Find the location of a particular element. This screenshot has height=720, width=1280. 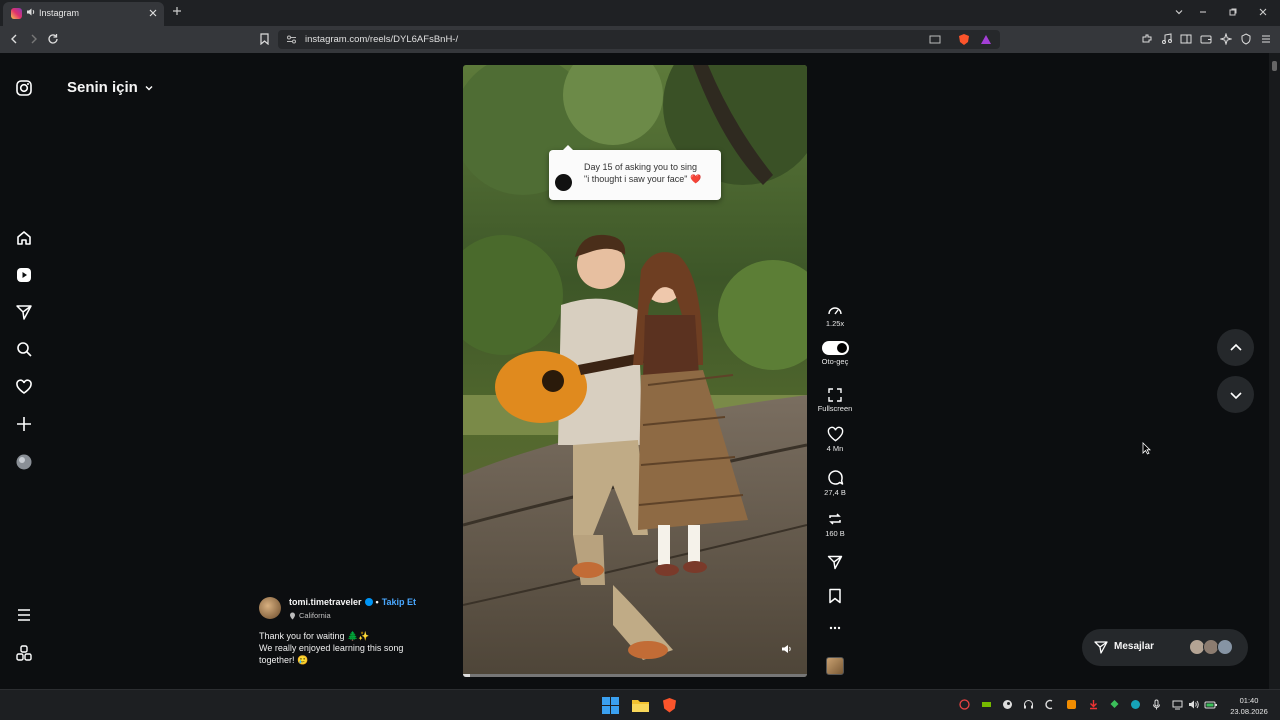

brave-shields-icon is located at coordinates (964, 39).